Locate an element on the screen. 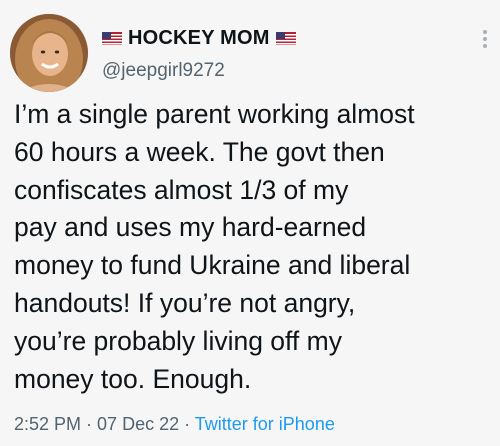  tweet-text-line: handouts! If you’re not angry, is located at coordinates (185, 302).